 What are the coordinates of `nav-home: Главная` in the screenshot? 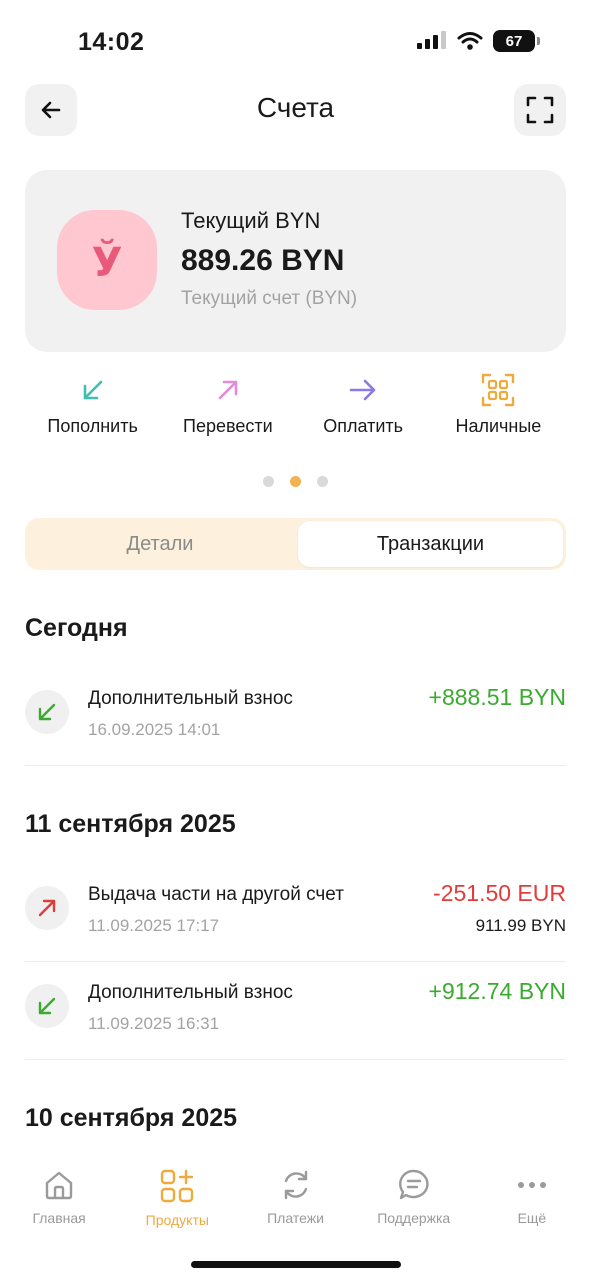 It's located at (59, 1195).